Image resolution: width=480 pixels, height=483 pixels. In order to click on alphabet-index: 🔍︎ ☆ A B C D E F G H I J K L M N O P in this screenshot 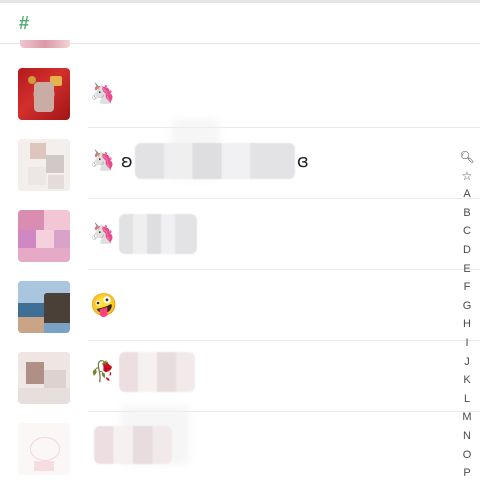, I will do `click(467, 315)`.